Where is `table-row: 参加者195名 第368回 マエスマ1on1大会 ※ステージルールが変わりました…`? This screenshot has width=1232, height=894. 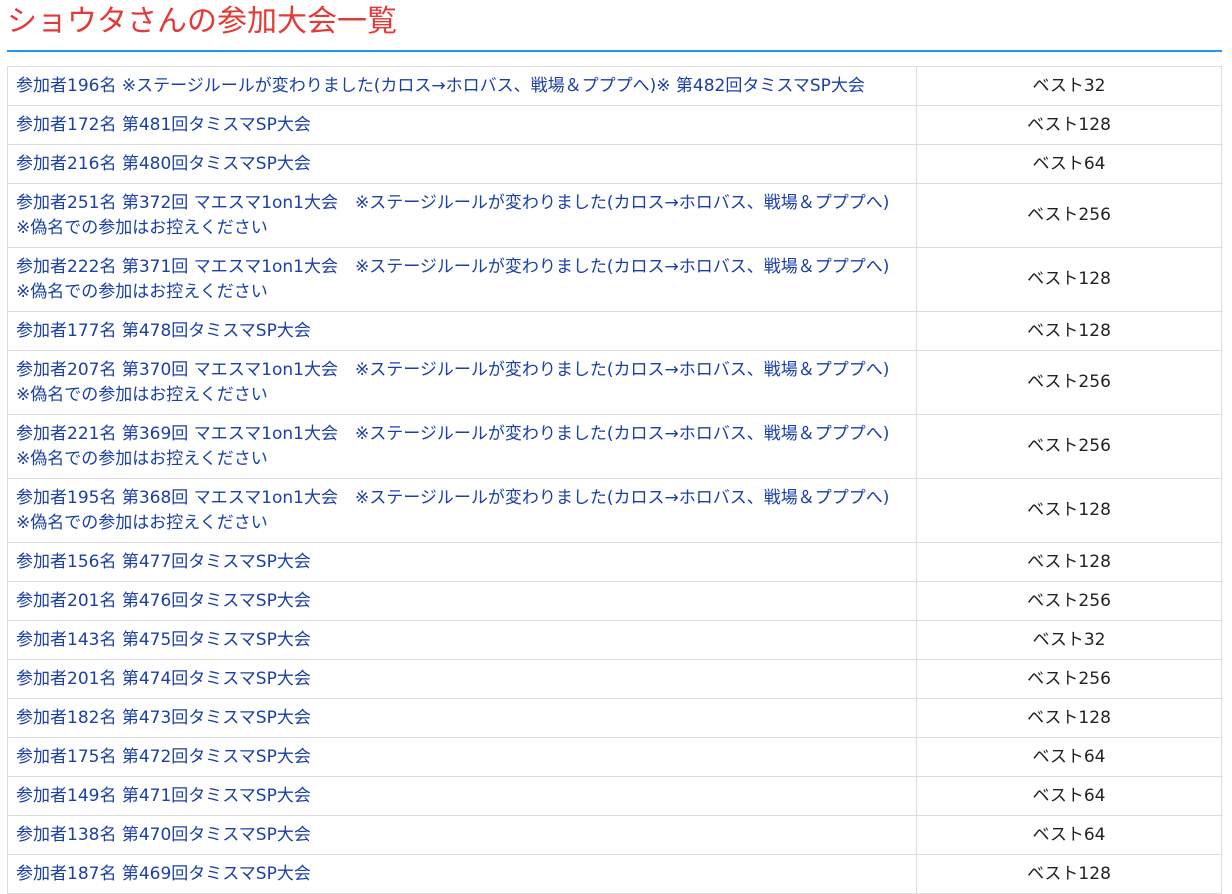
table-row: 参加者195名 第368回 マエスマ1on1大会 ※ステージルールが変わりました… is located at coordinates (614, 510).